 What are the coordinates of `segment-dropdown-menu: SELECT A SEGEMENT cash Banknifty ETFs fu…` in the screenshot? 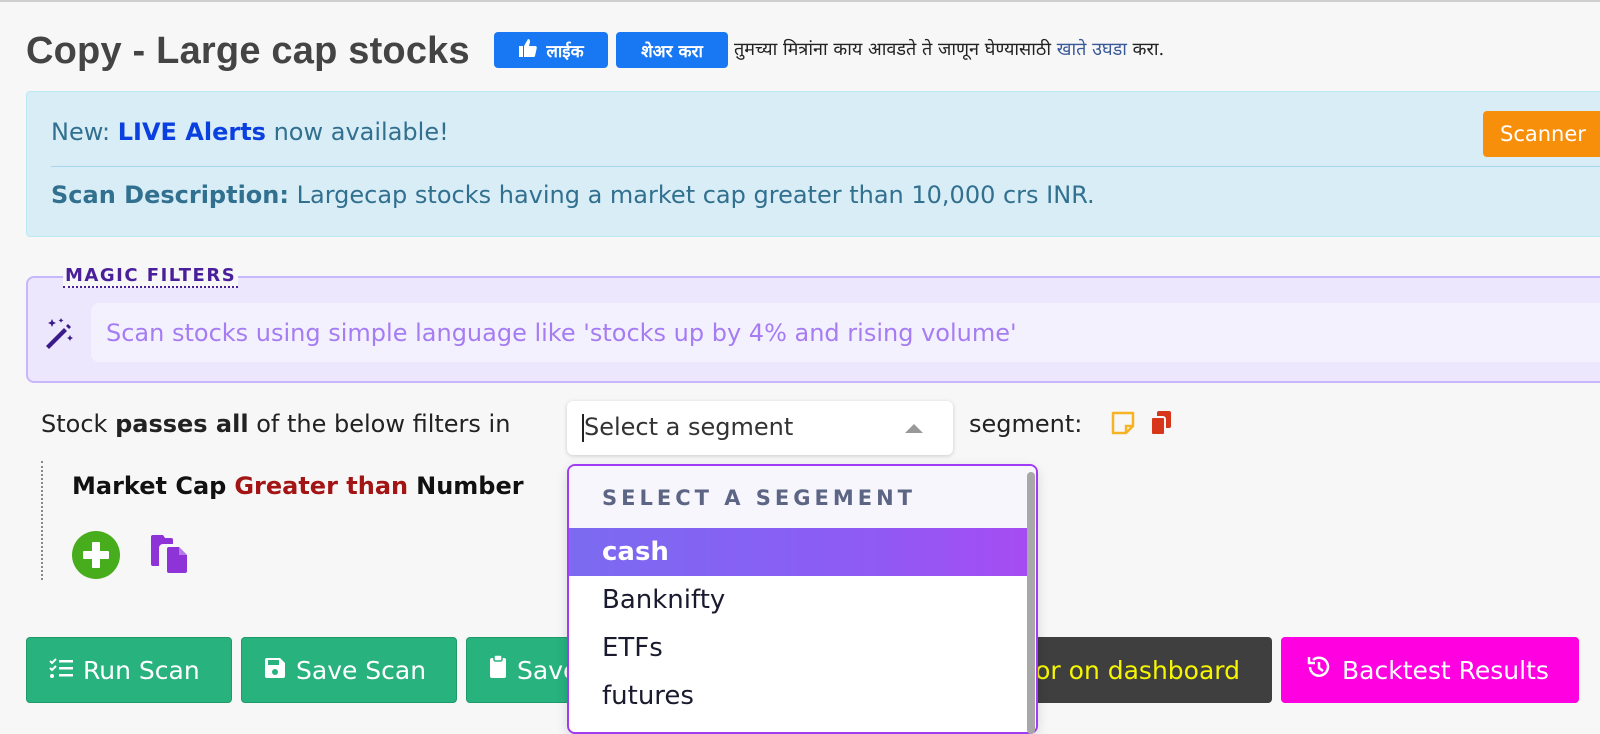 It's located at (802, 599).